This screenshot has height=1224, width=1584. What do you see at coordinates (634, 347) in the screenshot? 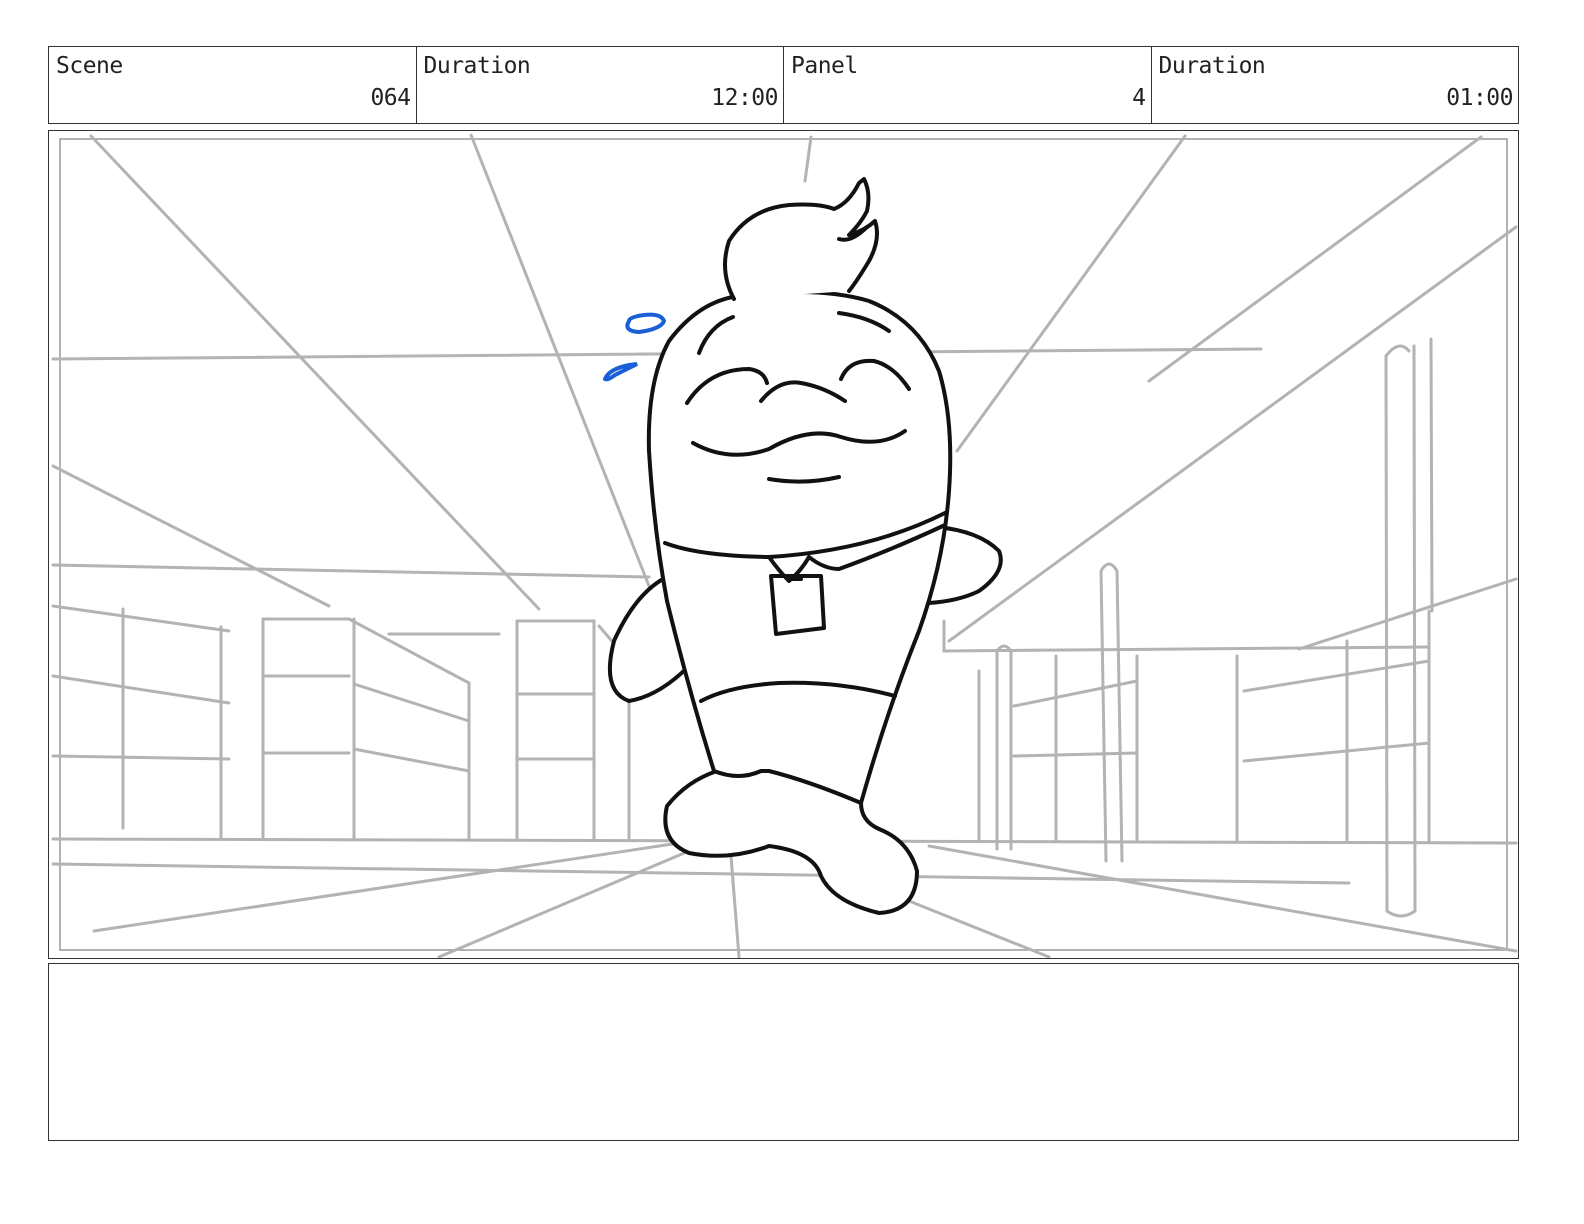
I see `sweat-drops` at bounding box center [634, 347].